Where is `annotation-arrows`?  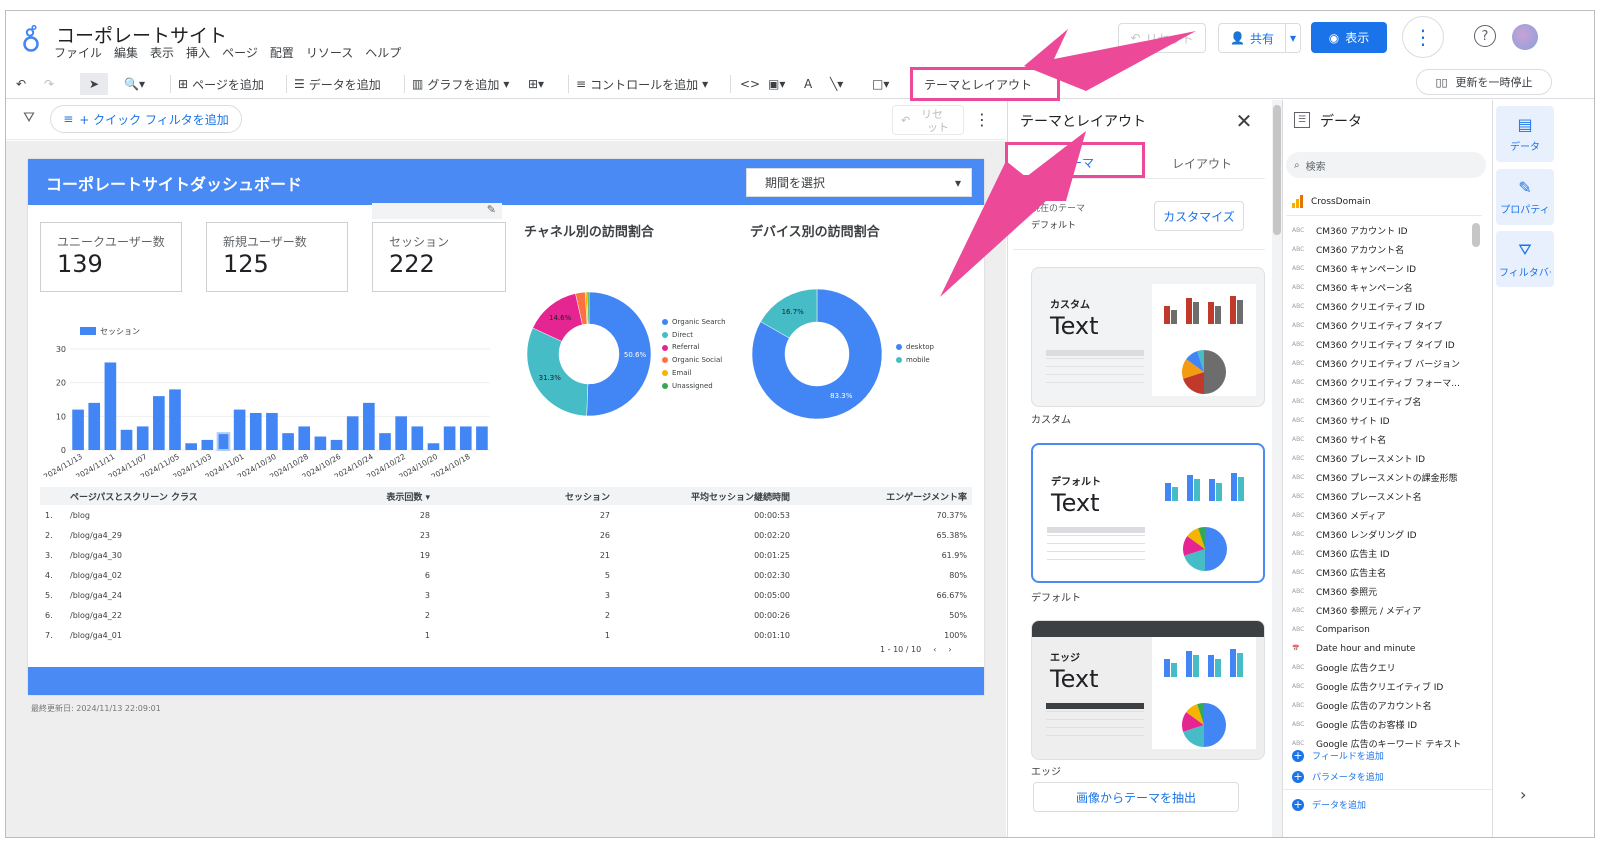 annotation-arrows is located at coordinates (1068, 163).